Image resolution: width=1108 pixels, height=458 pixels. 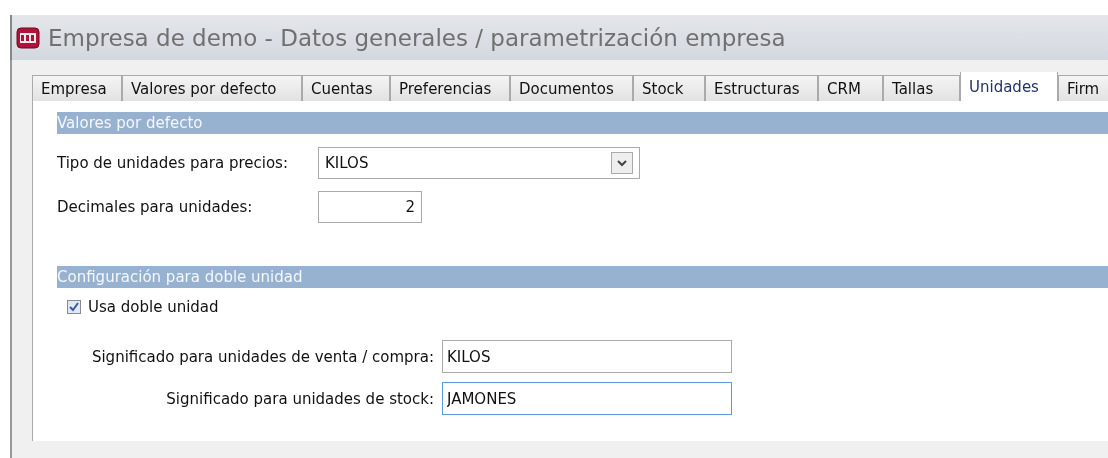 What do you see at coordinates (155, 207) in the screenshot?
I see `field-label: Decimales para unidades:` at bounding box center [155, 207].